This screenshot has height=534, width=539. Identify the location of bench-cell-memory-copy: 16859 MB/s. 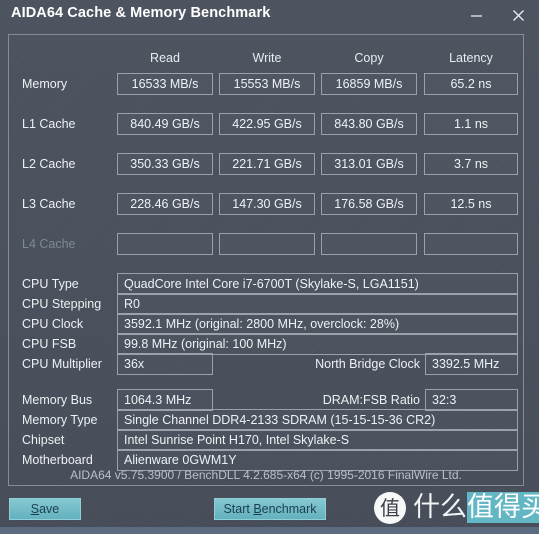
(369, 84).